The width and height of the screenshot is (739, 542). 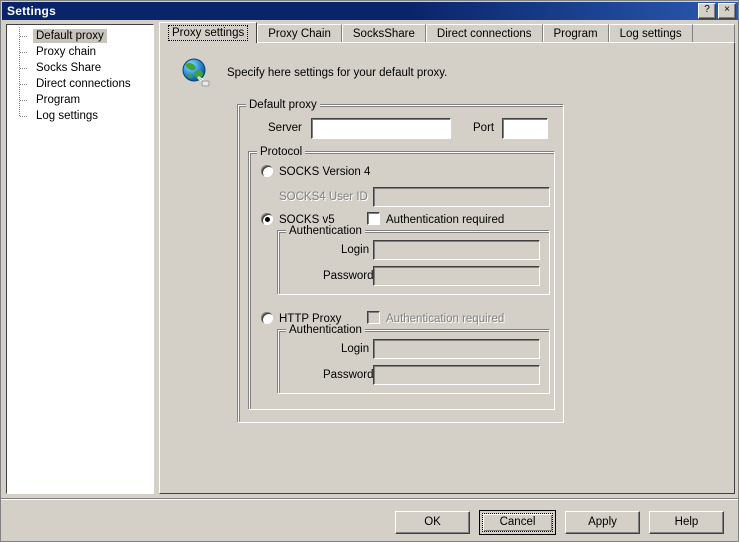 I want to click on sidebar-item-default-proxy: Default proxy, so click(x=80, y=35).